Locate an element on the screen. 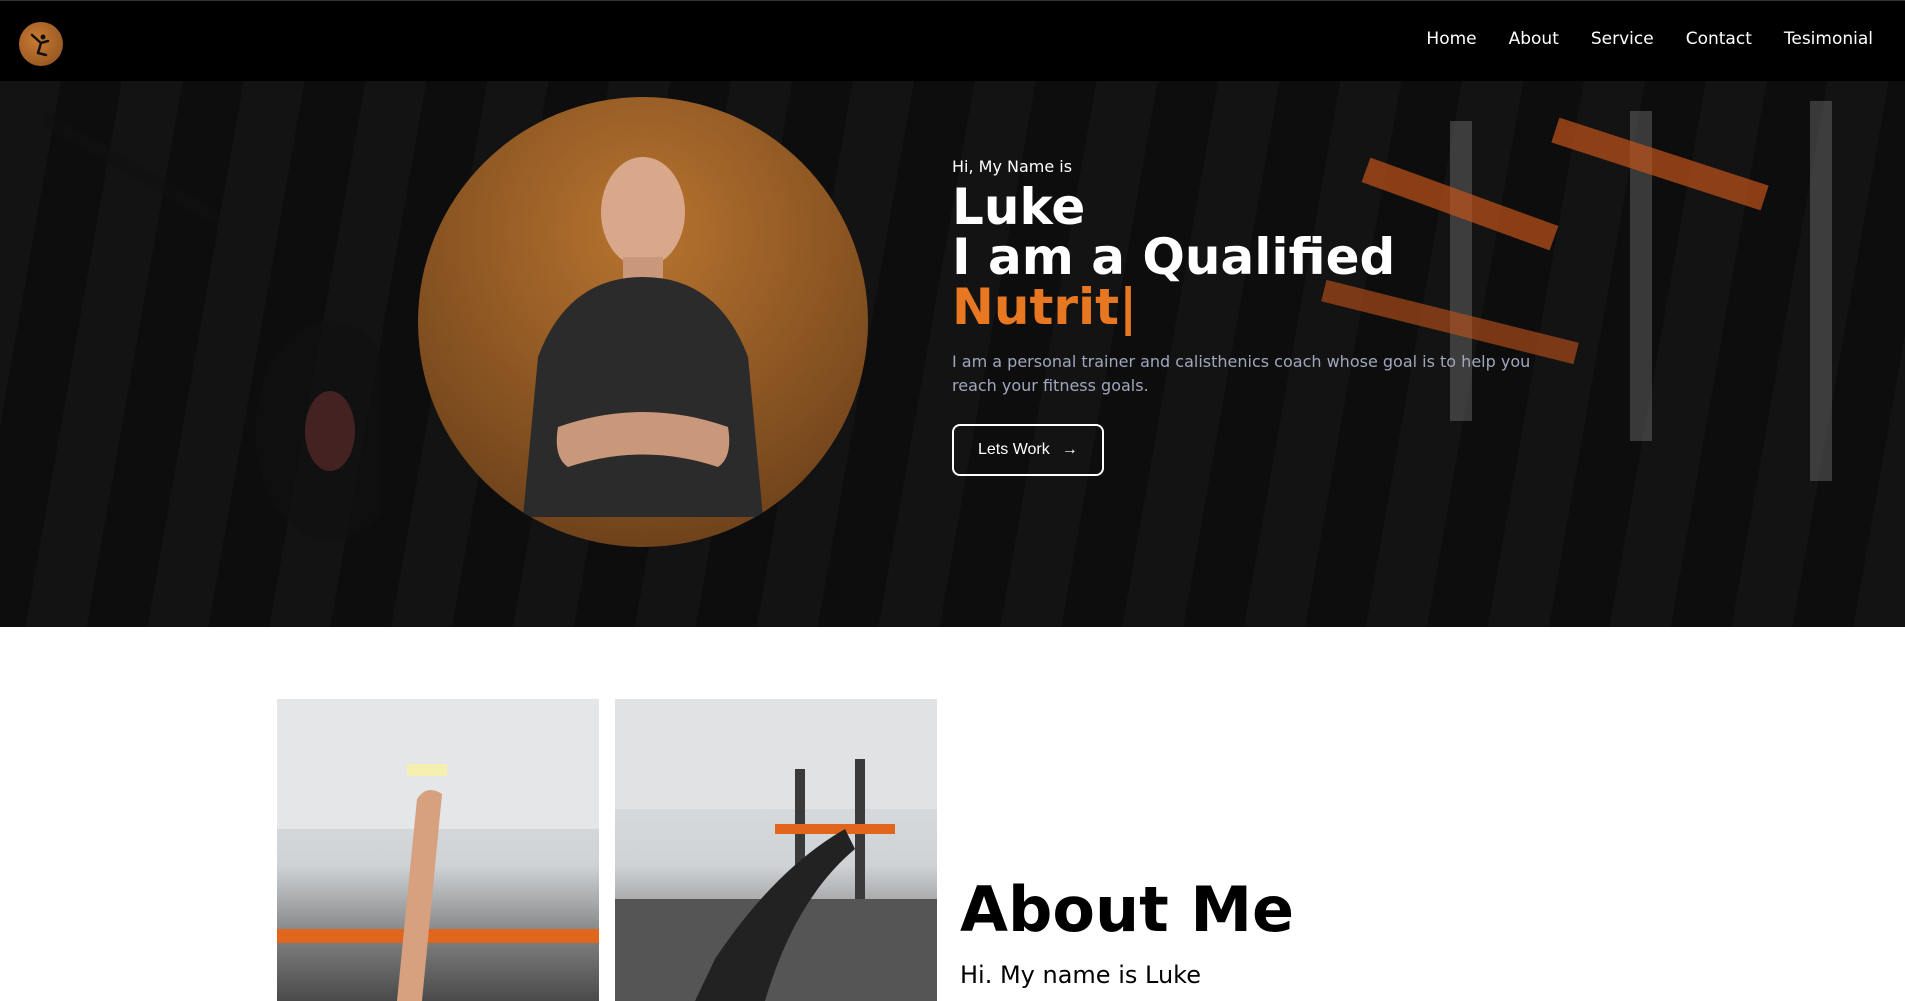  about-subtitle: Hi. My name is Luke is located at coordinates (1080, 975).